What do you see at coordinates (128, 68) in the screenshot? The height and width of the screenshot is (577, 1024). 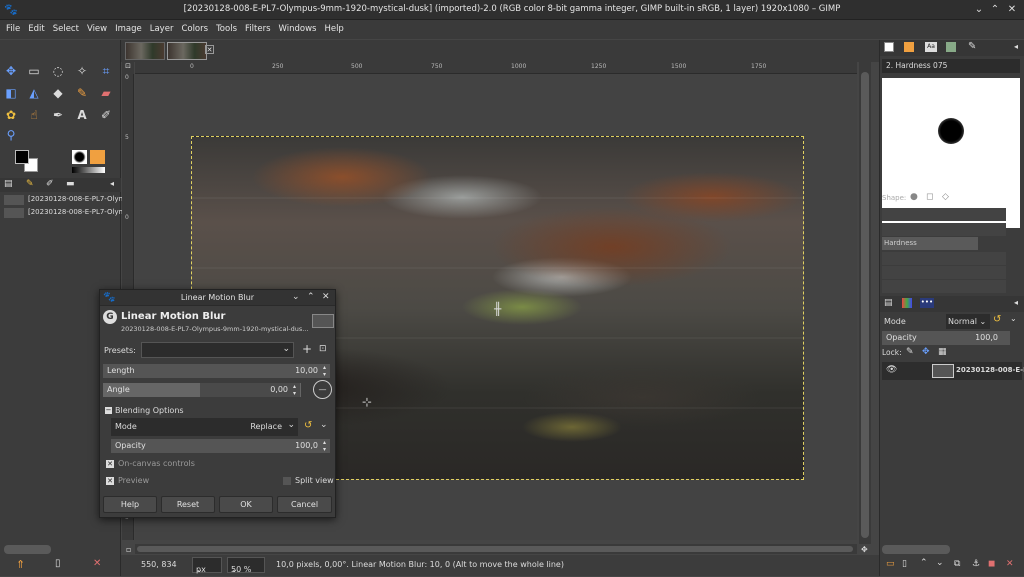 I see `ruler-corner: ⊡` at bounding box center [128, 68].